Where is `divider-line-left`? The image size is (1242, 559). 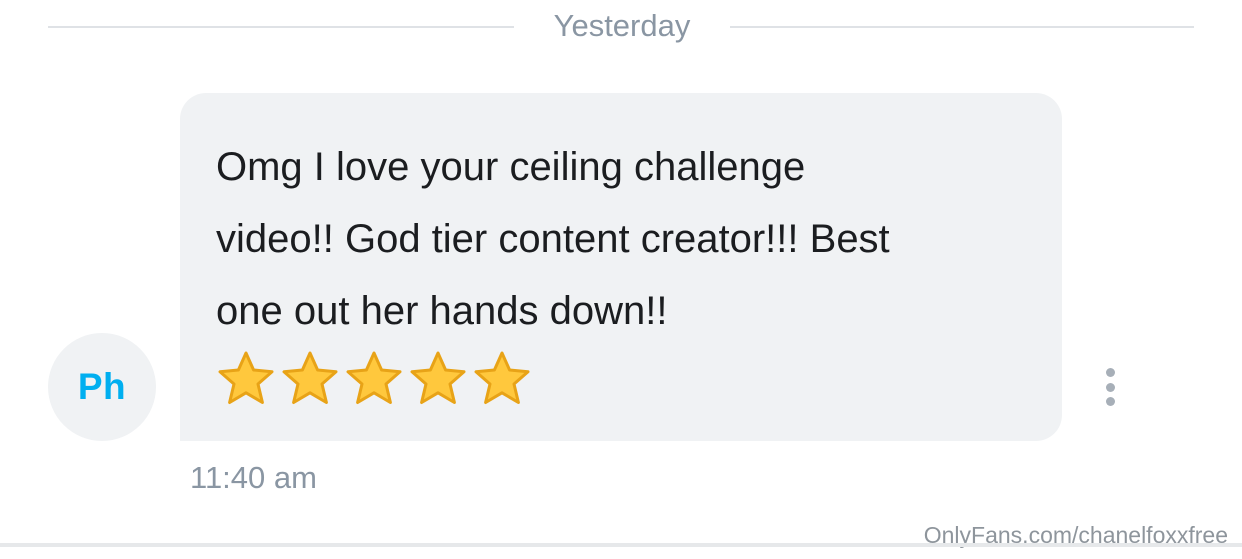
divider-line-left is located at coordinates (281, 27).